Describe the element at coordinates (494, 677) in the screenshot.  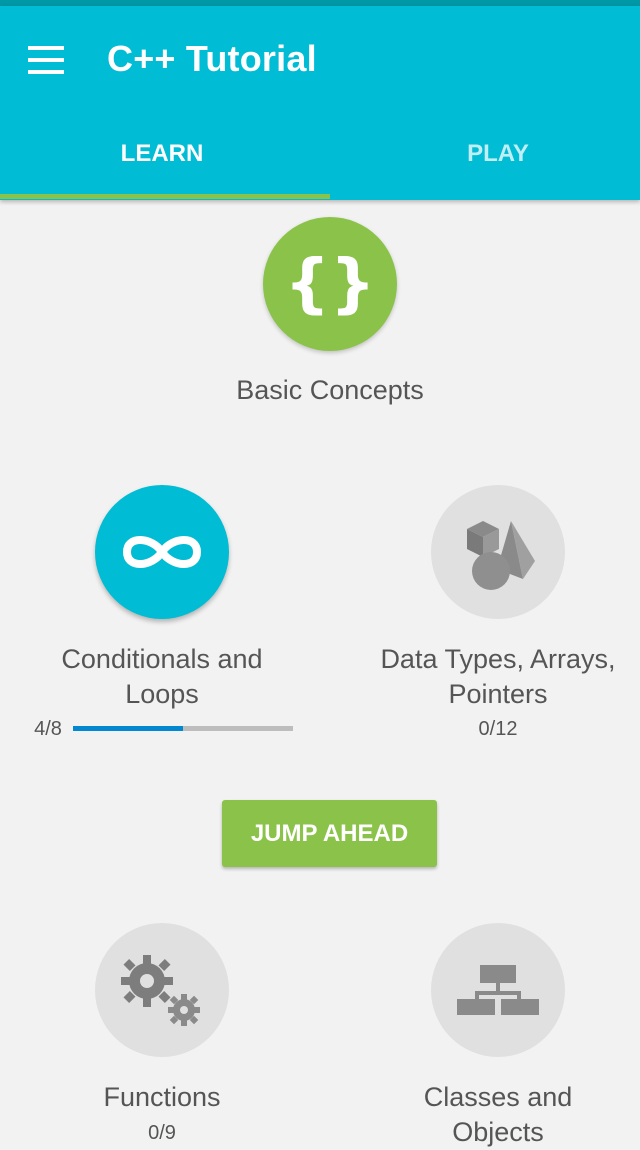
I see `module-data-types-label: Data Types, Arrays, Pointers` at that location.